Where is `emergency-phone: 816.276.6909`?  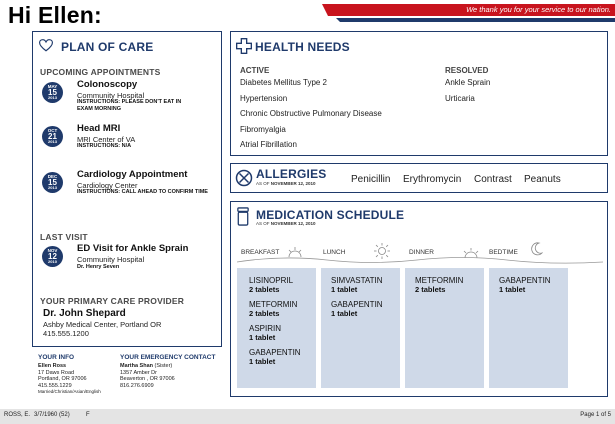
emergency-phone: 816.276.6909 is located at coordinates (137, 385).